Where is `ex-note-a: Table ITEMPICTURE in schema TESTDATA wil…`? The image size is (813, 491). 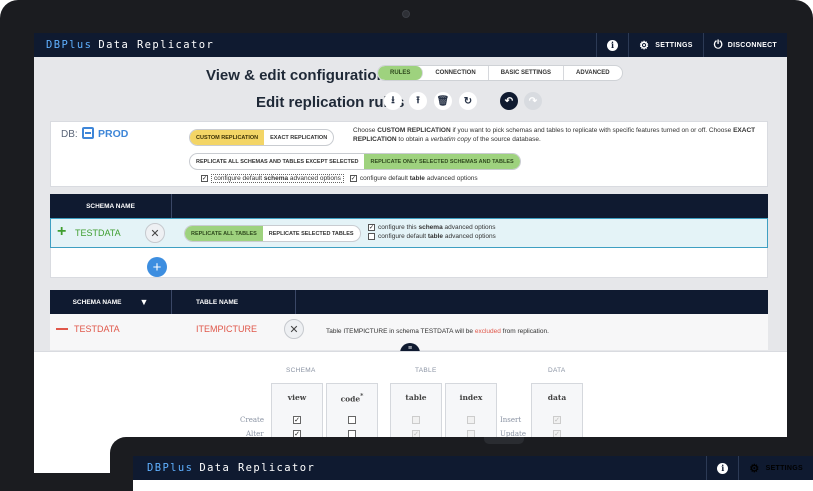
ex-note-a: Table ITEMPICTURE in schema TESTDATA wil… is located at coordinates (400, 331).